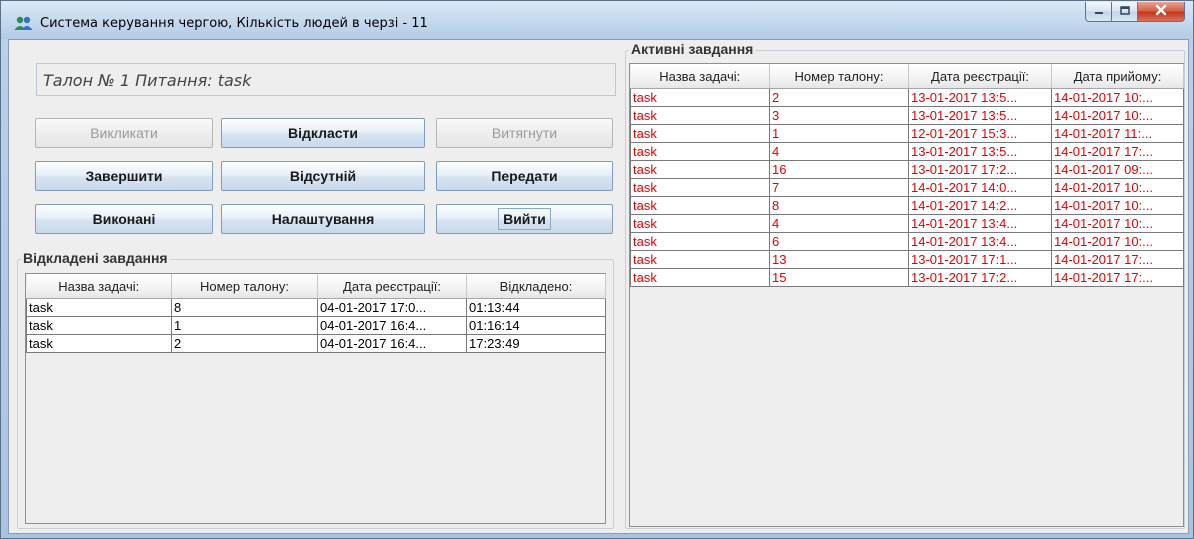 Image resolution: width=1194 pixels, height=539 pixels. What do you see at coordinates (147, 80) in the screenshot?
I see `current-talon-text: Талон № 1 Питання: task` at bounding box center [147, 80].